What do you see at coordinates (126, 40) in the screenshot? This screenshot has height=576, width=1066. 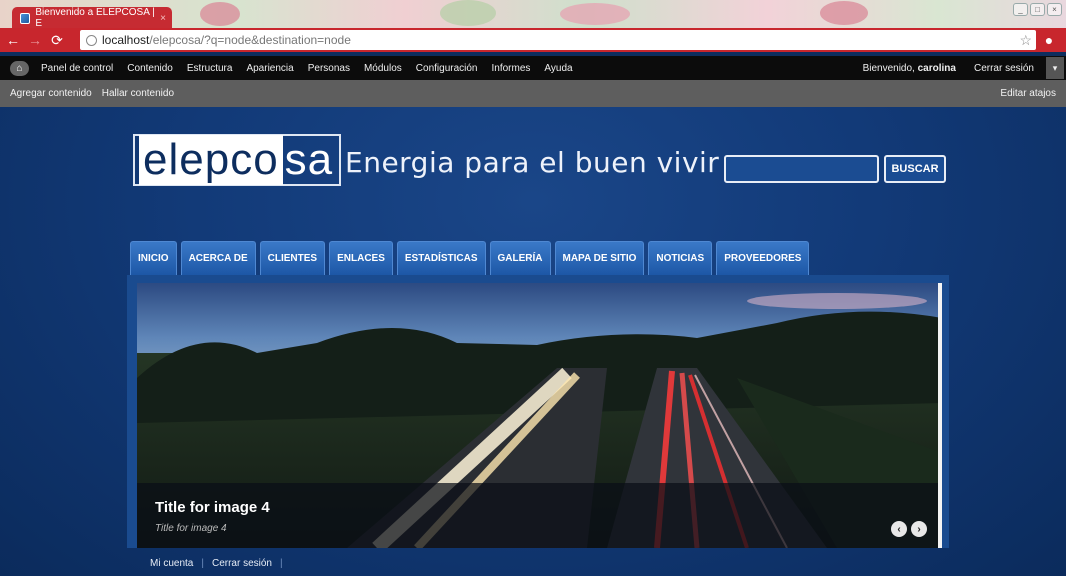 I see `url-host: localhost` at bounding box center [126, 40].